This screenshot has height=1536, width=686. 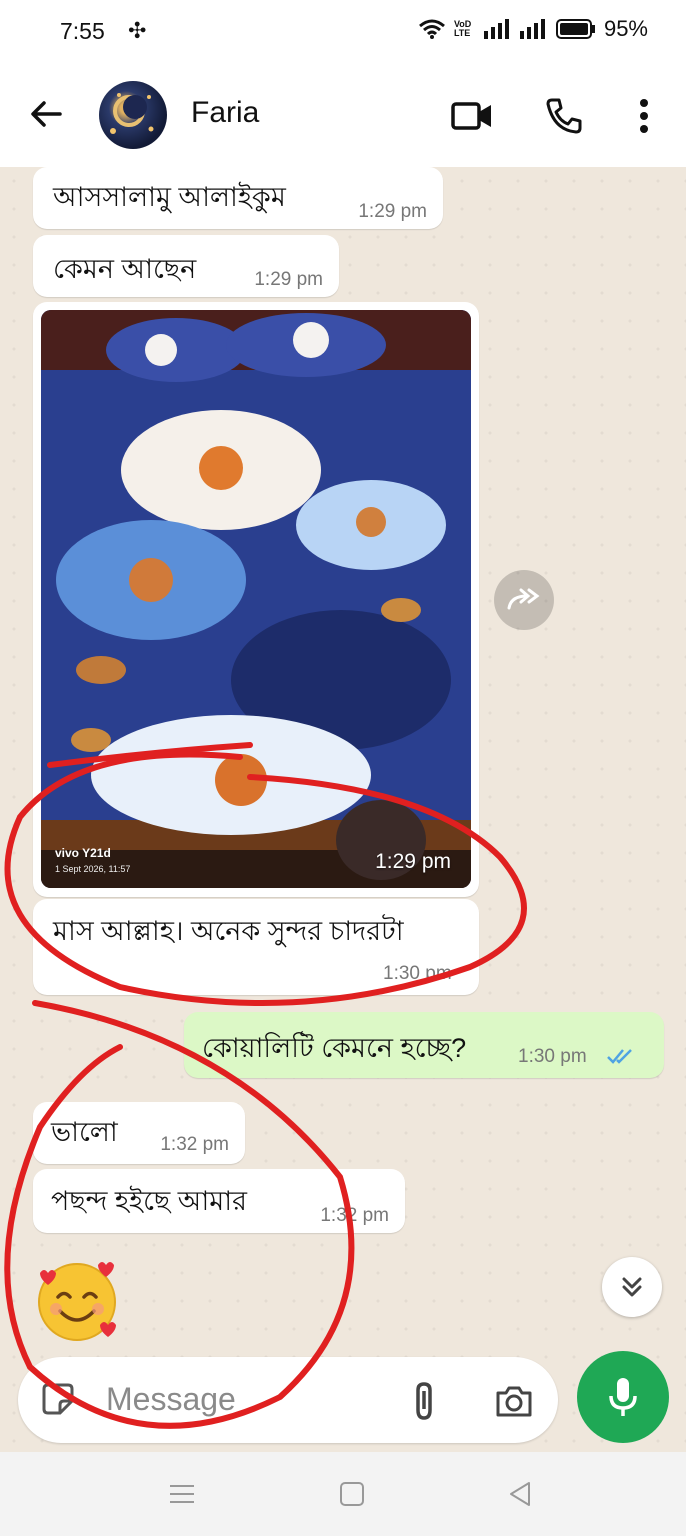 I want to click on microphone-icon, so click(x=623, y=1397).